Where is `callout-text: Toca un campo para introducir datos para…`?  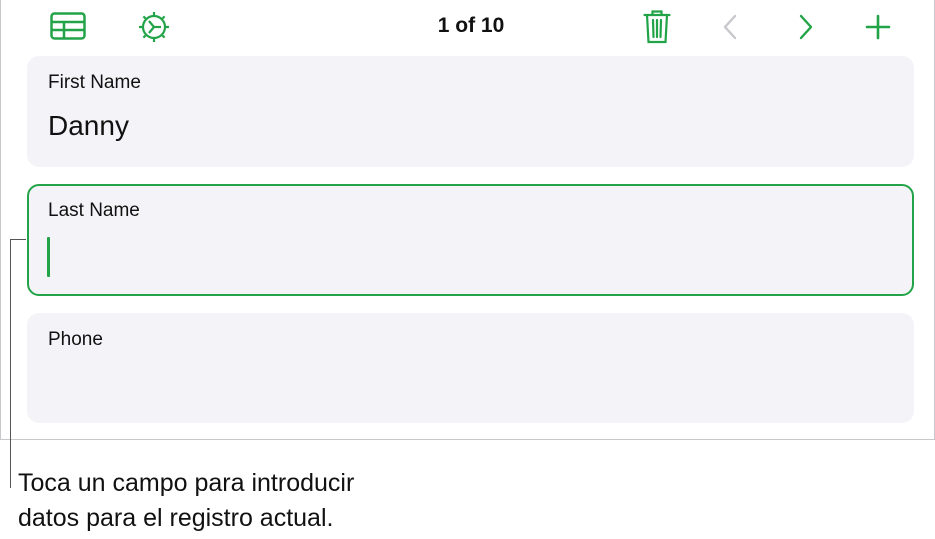 callout-text: Toca un campo para introducir datos para… is located at coordinates (258, 501).